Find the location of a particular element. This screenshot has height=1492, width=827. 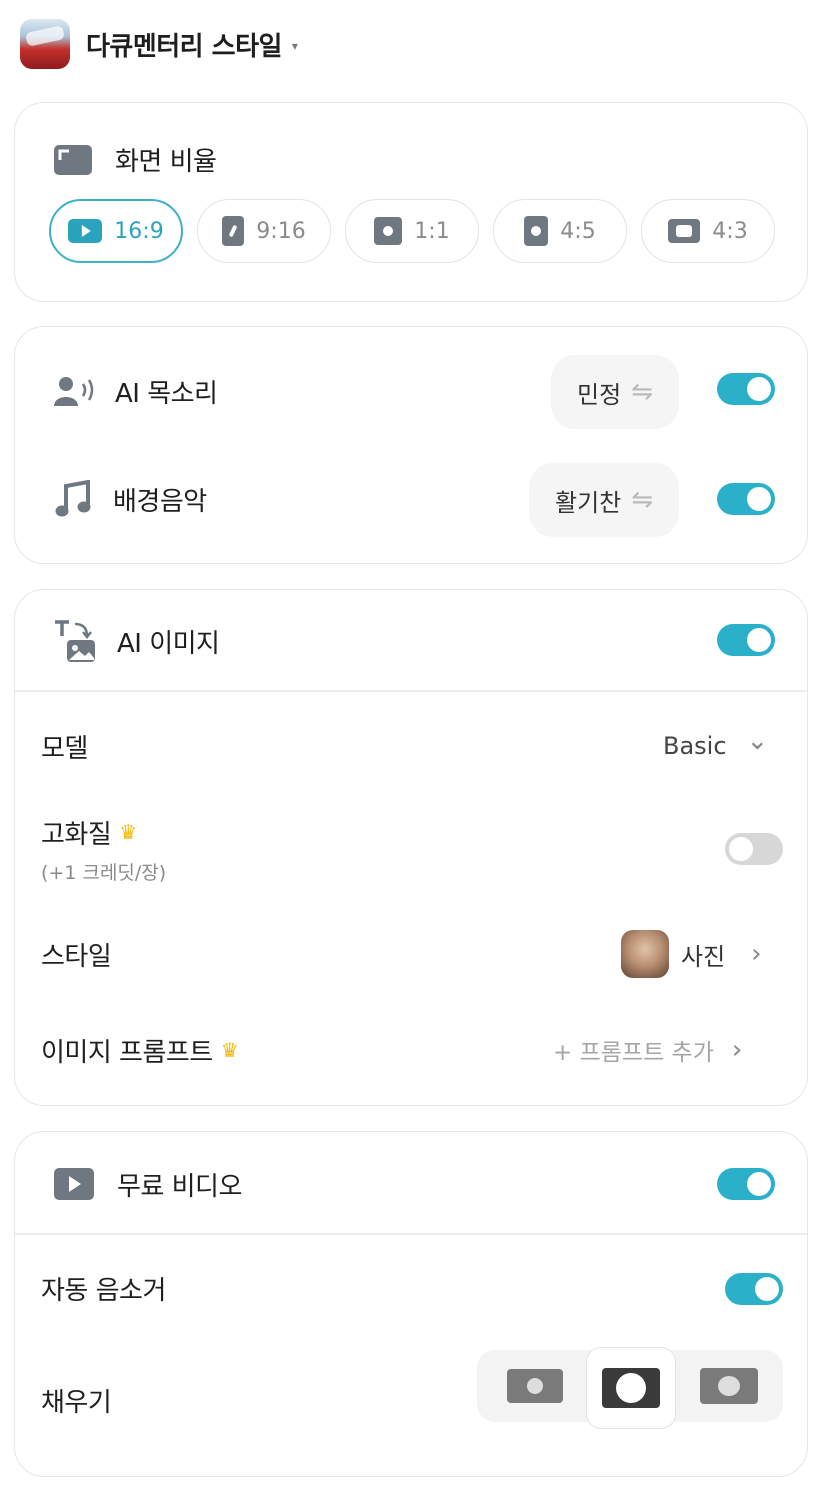

aspect-ratio-options: 16:9 9:16 1:1 4:5 4:3 is located at coordinates (412, 231).